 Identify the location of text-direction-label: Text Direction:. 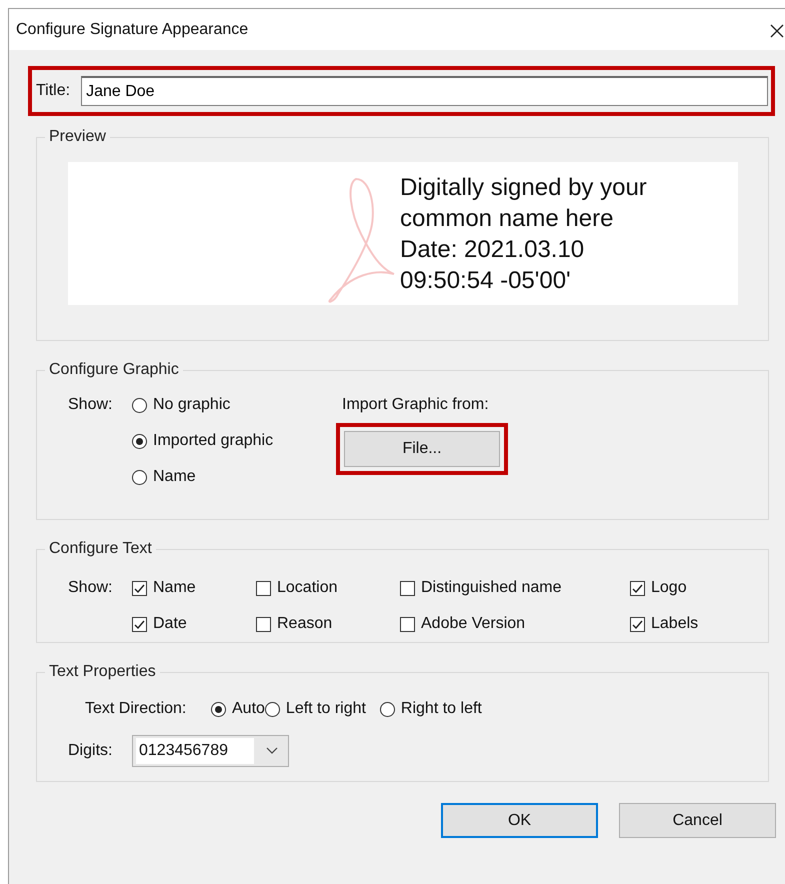
(136, 709).